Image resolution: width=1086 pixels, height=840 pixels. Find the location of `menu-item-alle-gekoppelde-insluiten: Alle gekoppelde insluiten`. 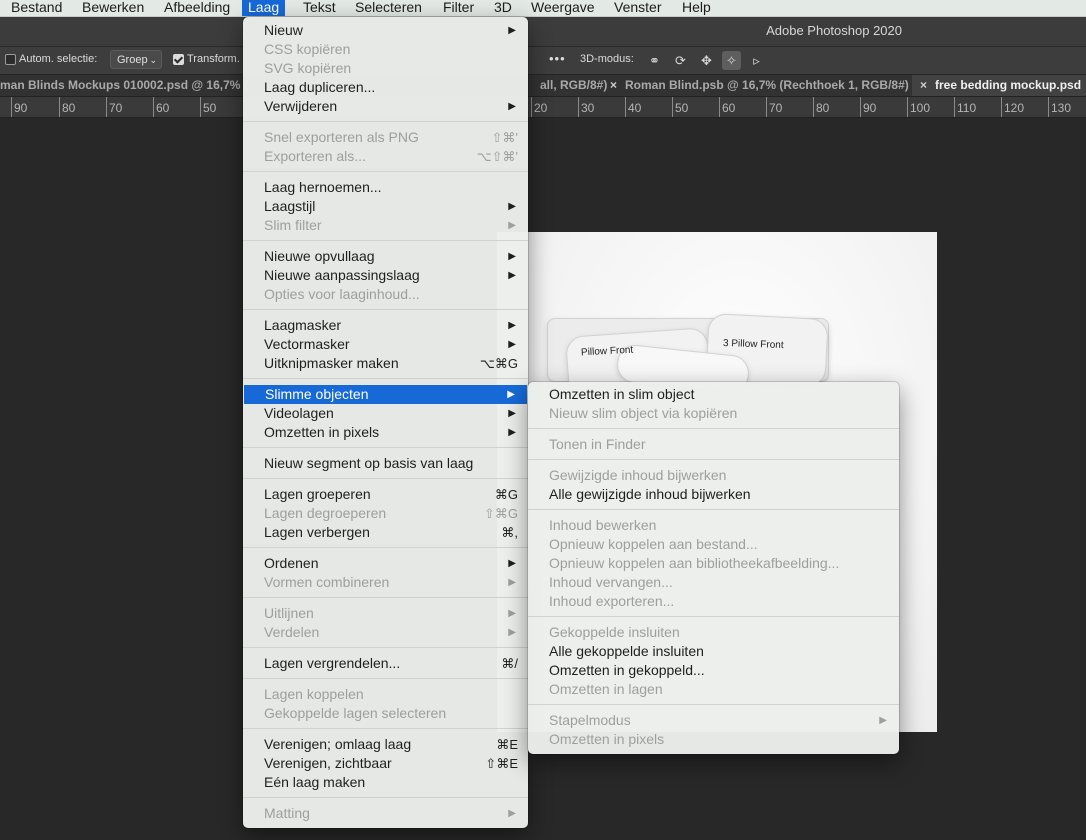

menu-item-alle-gekoppelde-insluiten: Alle gekoppelde insluiten is located at coordinates (713, 651).